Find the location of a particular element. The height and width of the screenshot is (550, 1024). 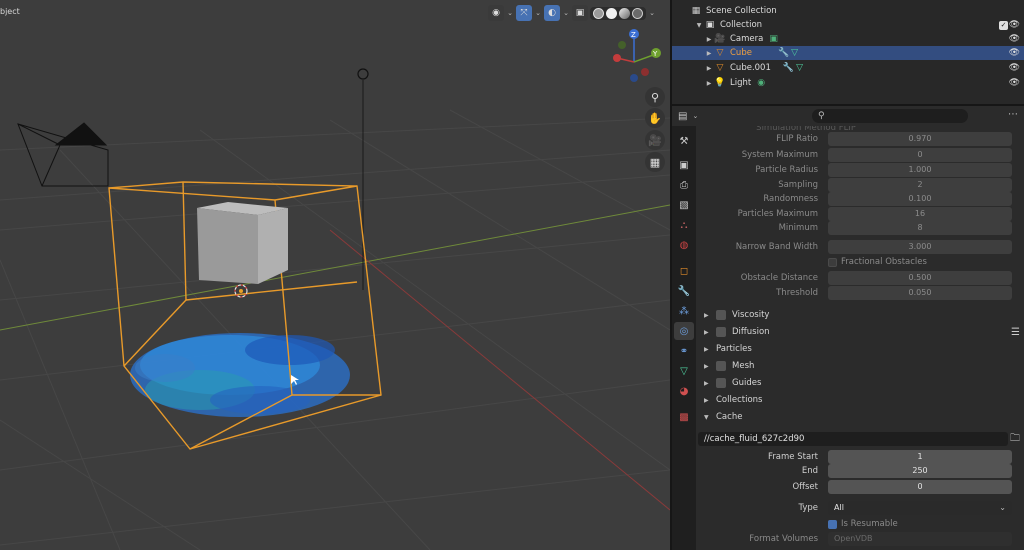

threshold-field: 0.050 is located at coordinates (920, 293).